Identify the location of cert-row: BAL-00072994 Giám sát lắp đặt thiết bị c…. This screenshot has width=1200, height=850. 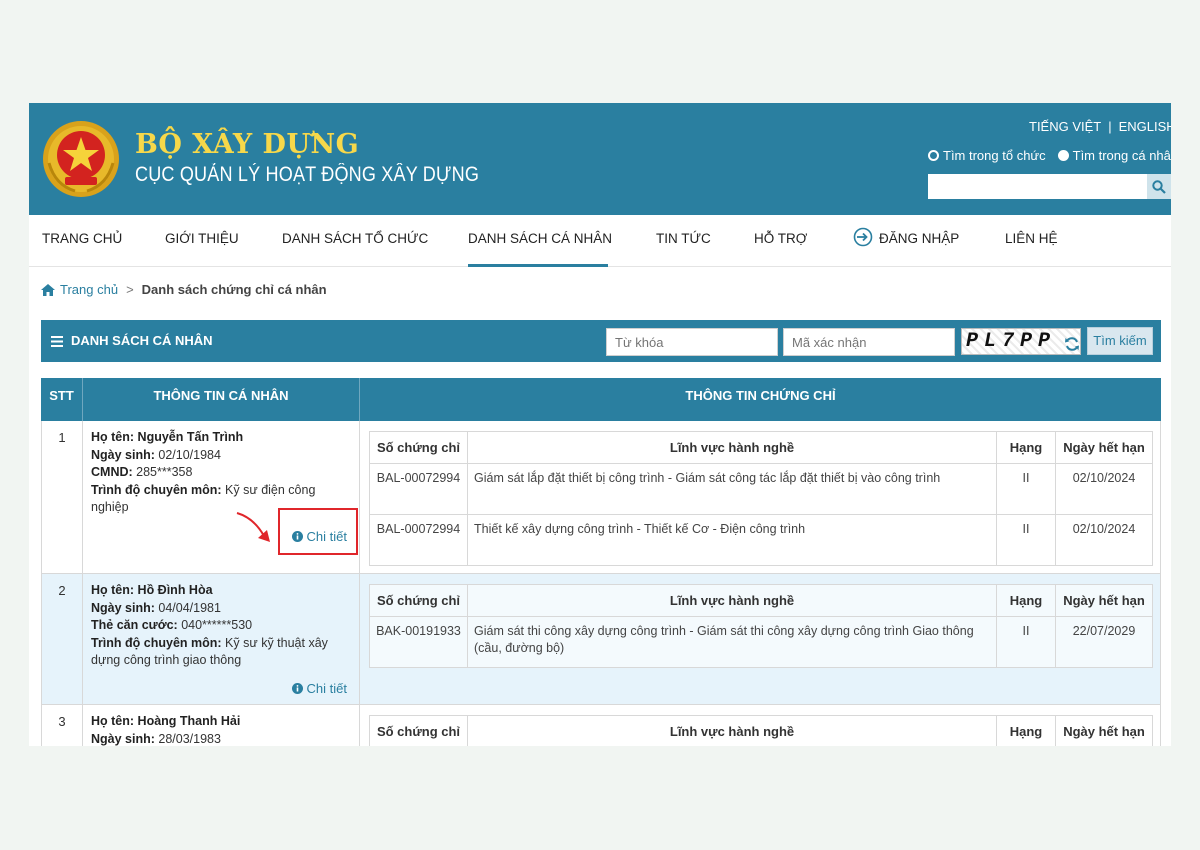
(761, 489).